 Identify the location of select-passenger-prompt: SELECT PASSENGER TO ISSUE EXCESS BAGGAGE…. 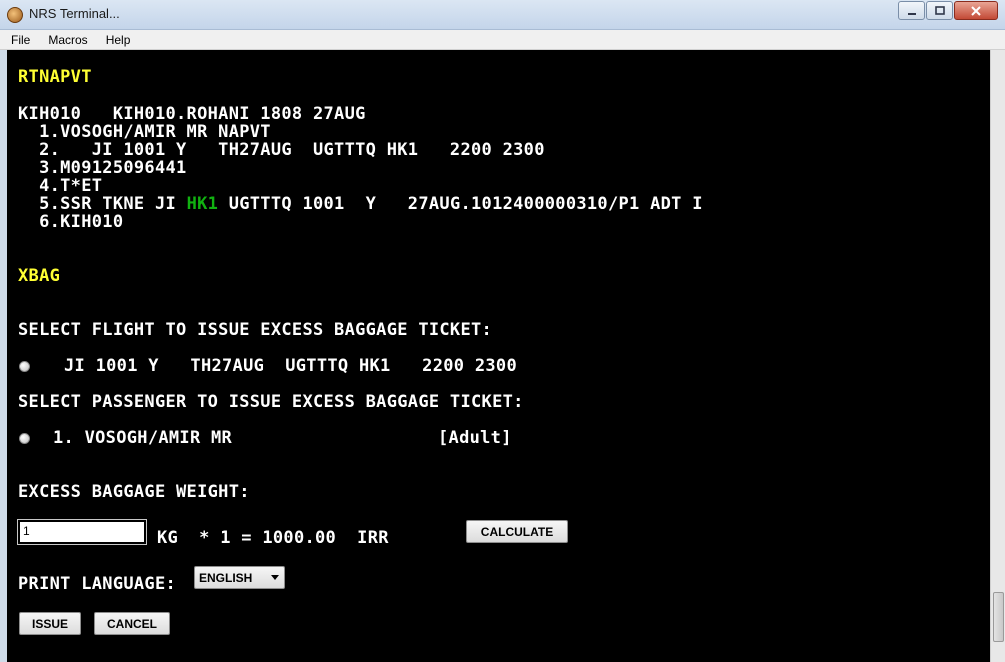
(271, 402).